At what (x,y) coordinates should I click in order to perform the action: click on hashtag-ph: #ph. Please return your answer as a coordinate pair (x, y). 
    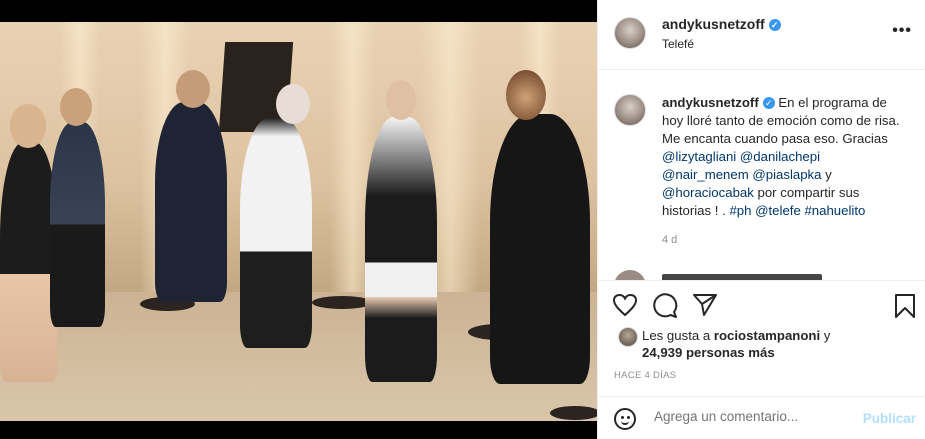
    Looking at the image, I should click on (740, 210).